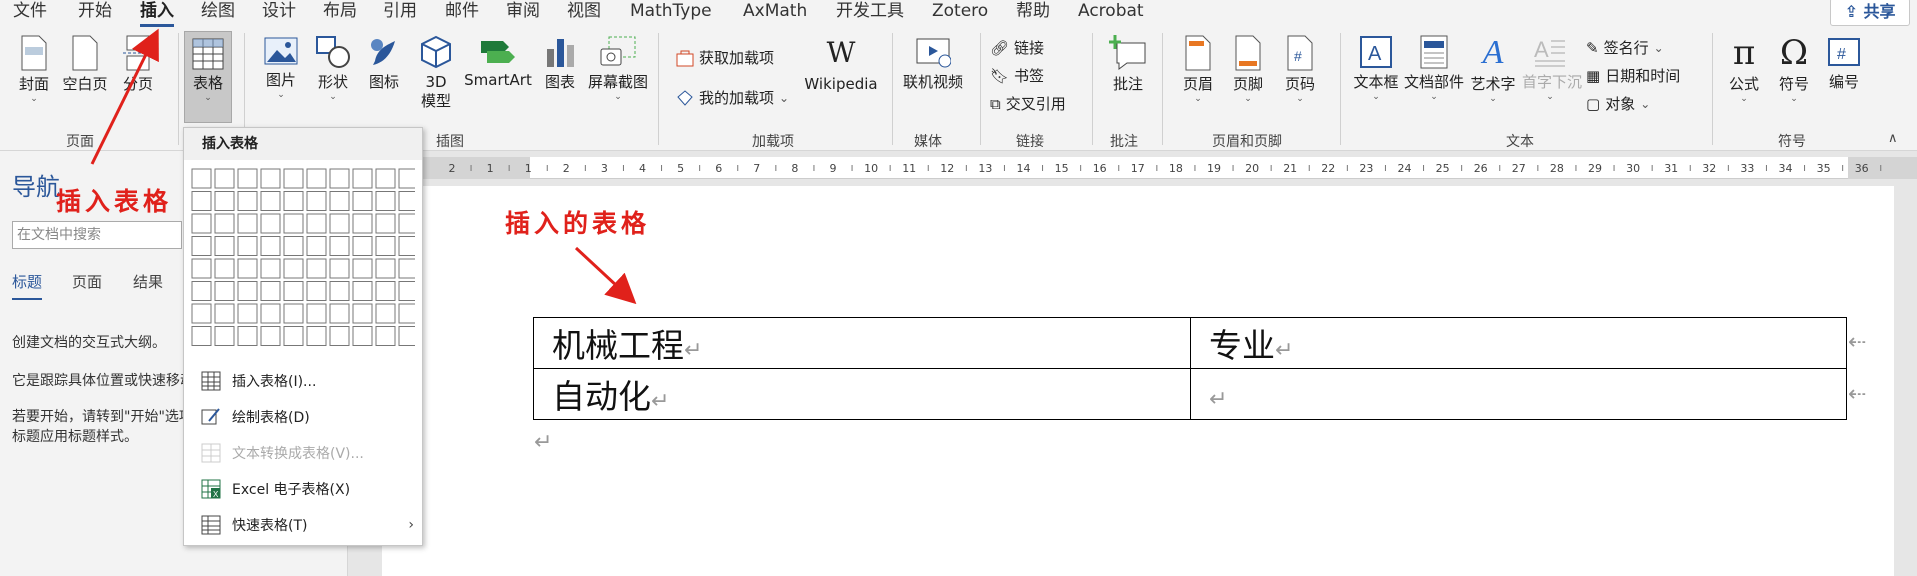 Image resolution: width=1917 pixels, height=576 pixels. What do you see at coordinates (303, 417) in the screenshot?
I see `draw-table-item: 绘制表格(D)` at bounding box center [303, 417].